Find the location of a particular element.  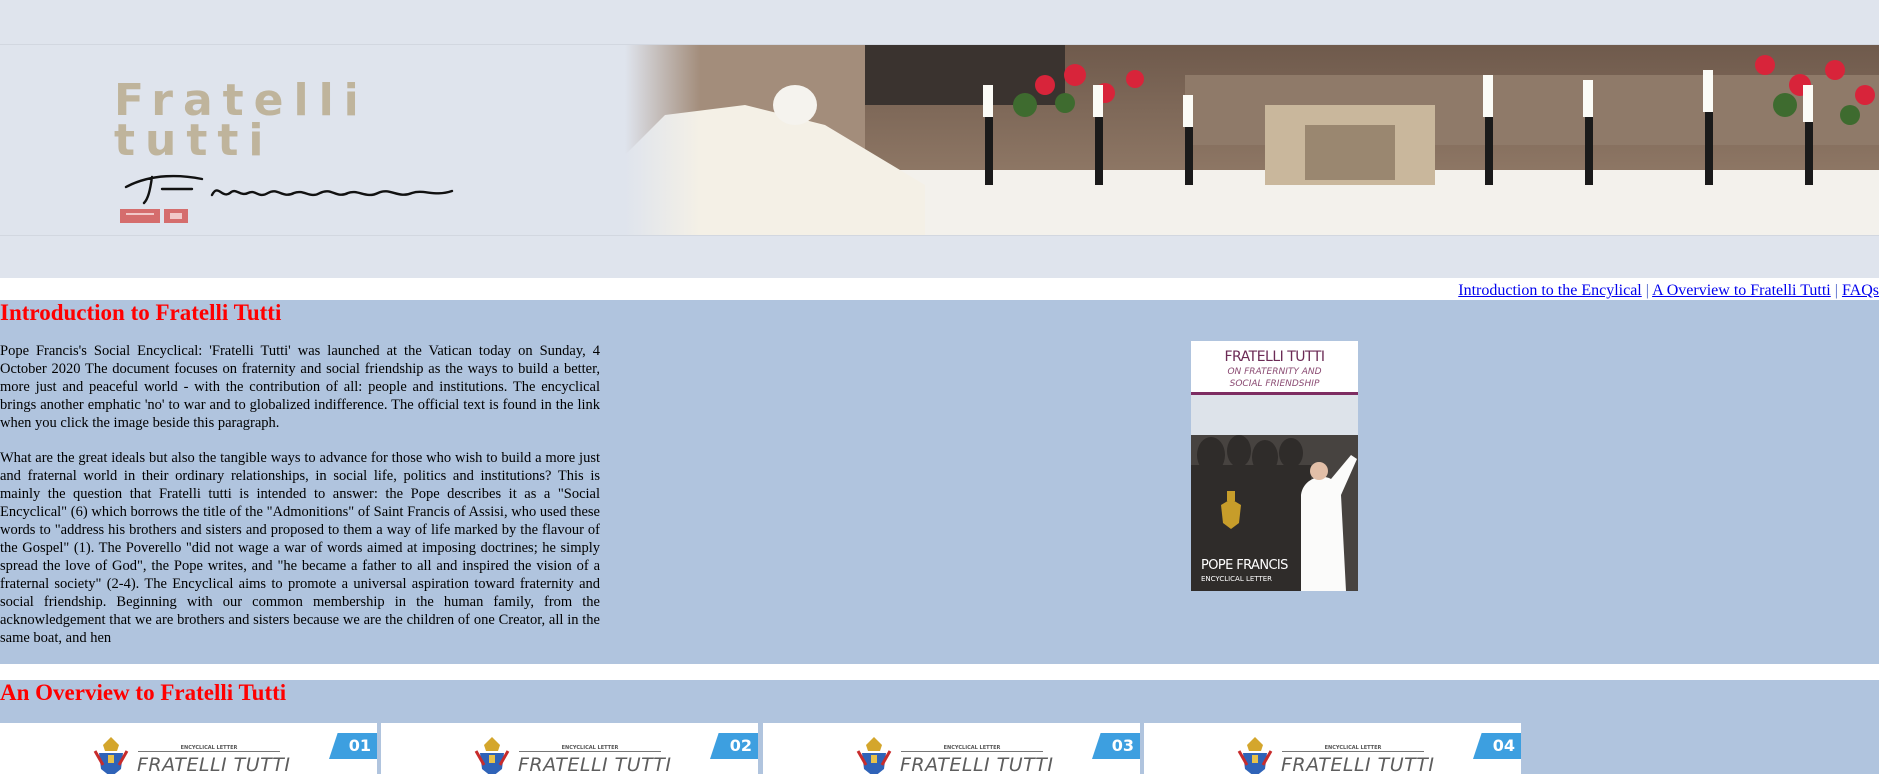

overview-card-03: ENCYCLICAL LETTER FRATELLI TUTTI 03 is located at coordinates (951, 748).